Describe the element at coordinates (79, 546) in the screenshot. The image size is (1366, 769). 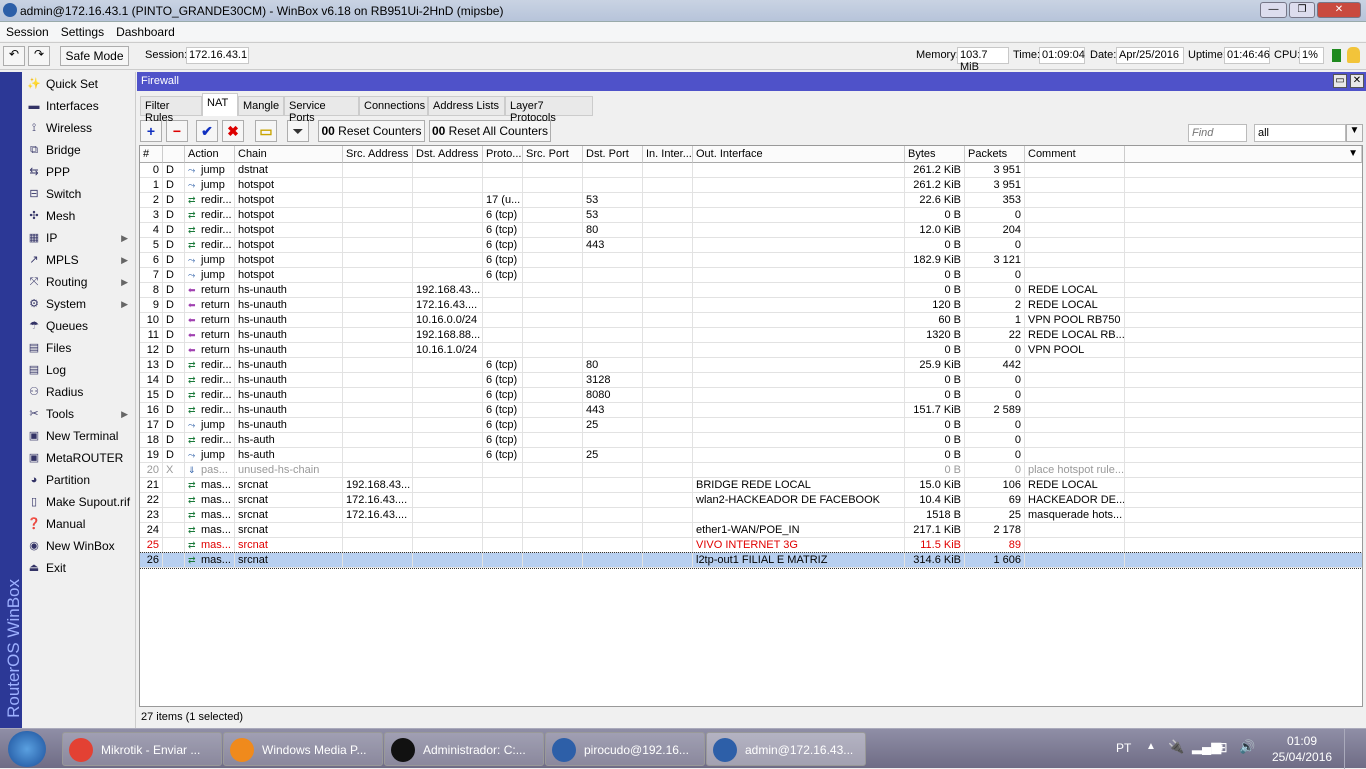
I see `sidebar-item-new-winbox: ◉ New WinBox` at that location.